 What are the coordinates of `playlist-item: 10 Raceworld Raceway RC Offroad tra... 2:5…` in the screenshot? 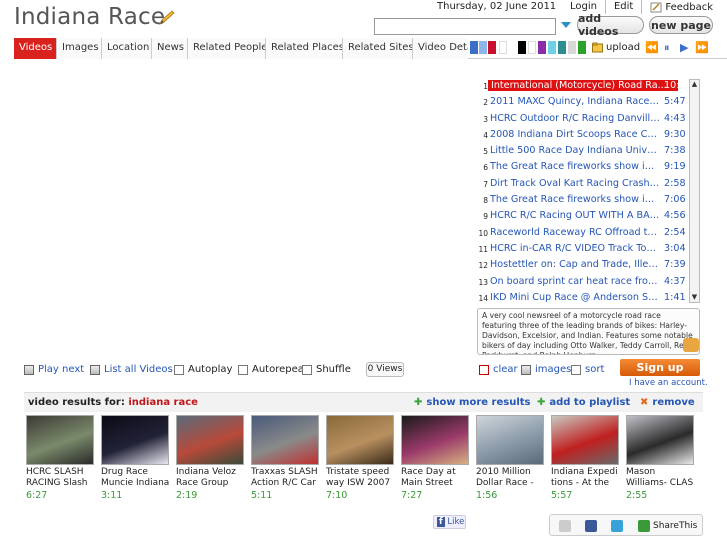 It's located at (582, 234).